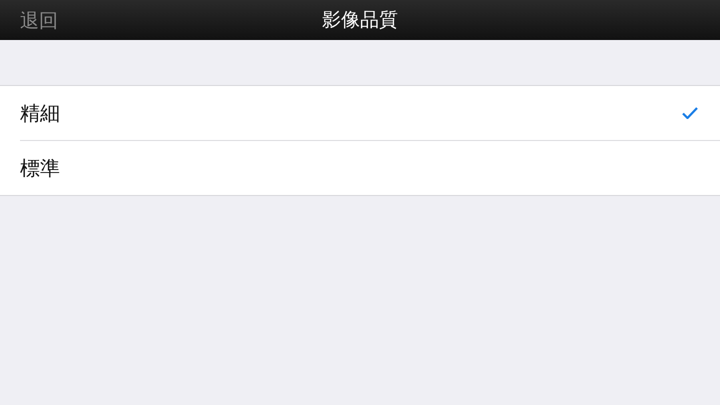 This screenshot has height=405, width=720. What do you see at coordinates (40, 168) in the screenshot?
I see `option-label: 標準` at bounding box center [40, 168].